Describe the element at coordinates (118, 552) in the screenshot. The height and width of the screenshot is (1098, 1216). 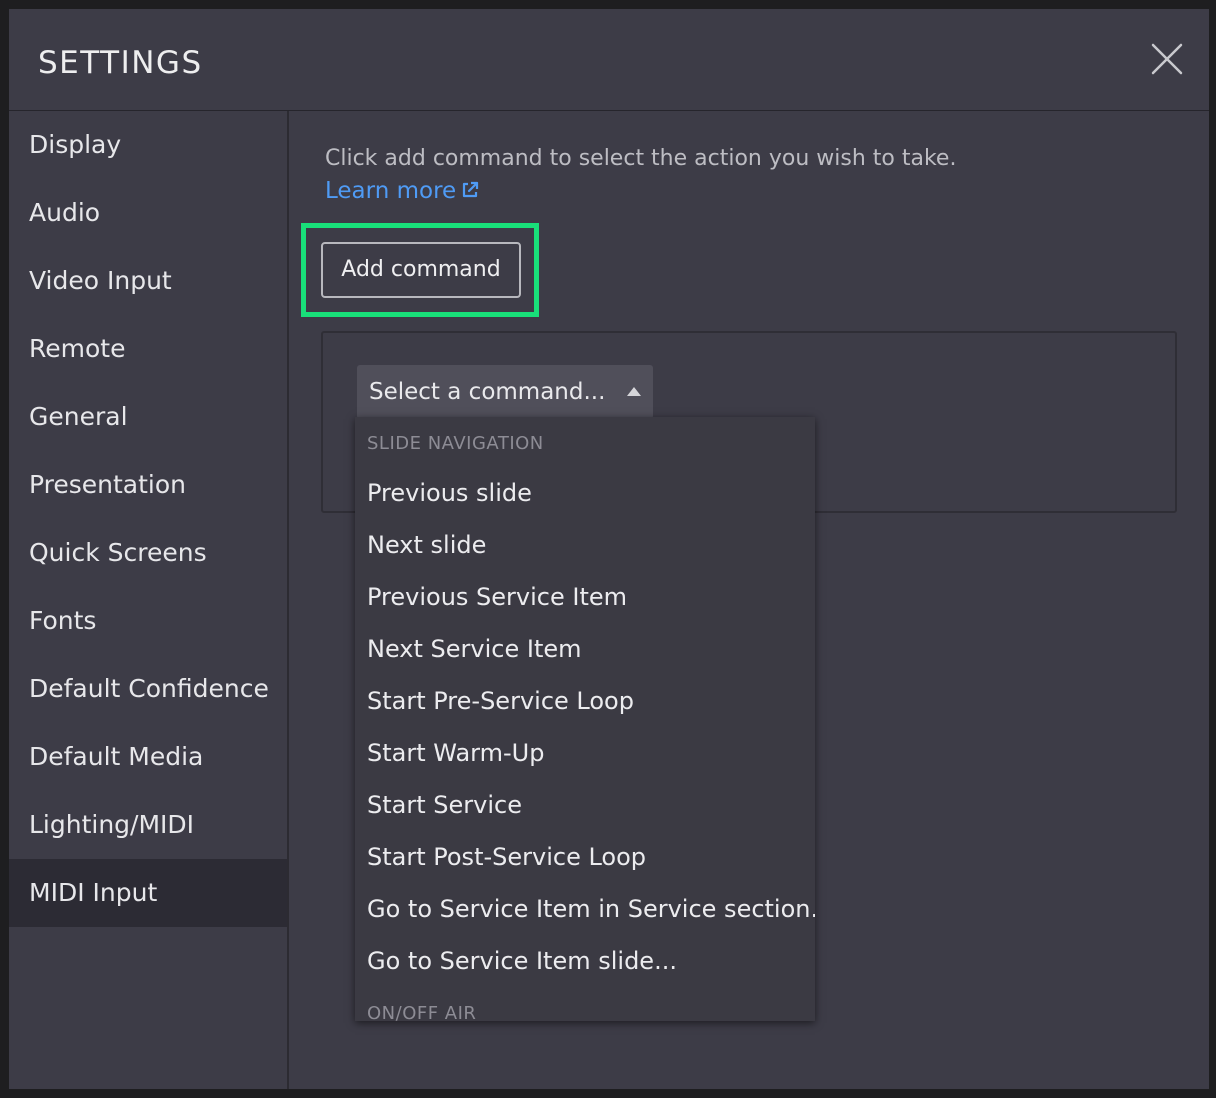
I see `sidebar-item-label: Quick Screens` at that location.